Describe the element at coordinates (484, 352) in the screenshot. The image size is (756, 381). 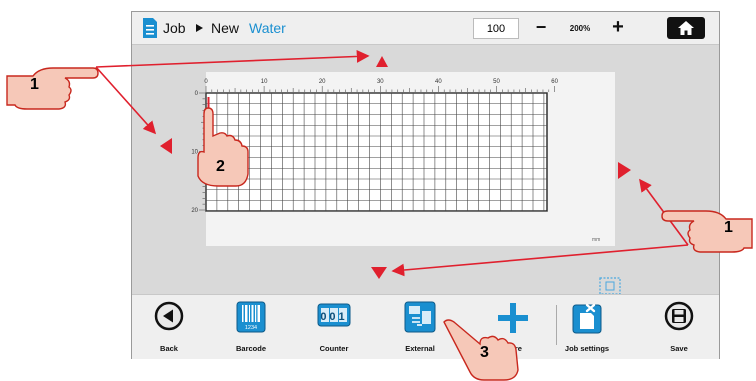
I see `callout-marker-3: 3` at that location.